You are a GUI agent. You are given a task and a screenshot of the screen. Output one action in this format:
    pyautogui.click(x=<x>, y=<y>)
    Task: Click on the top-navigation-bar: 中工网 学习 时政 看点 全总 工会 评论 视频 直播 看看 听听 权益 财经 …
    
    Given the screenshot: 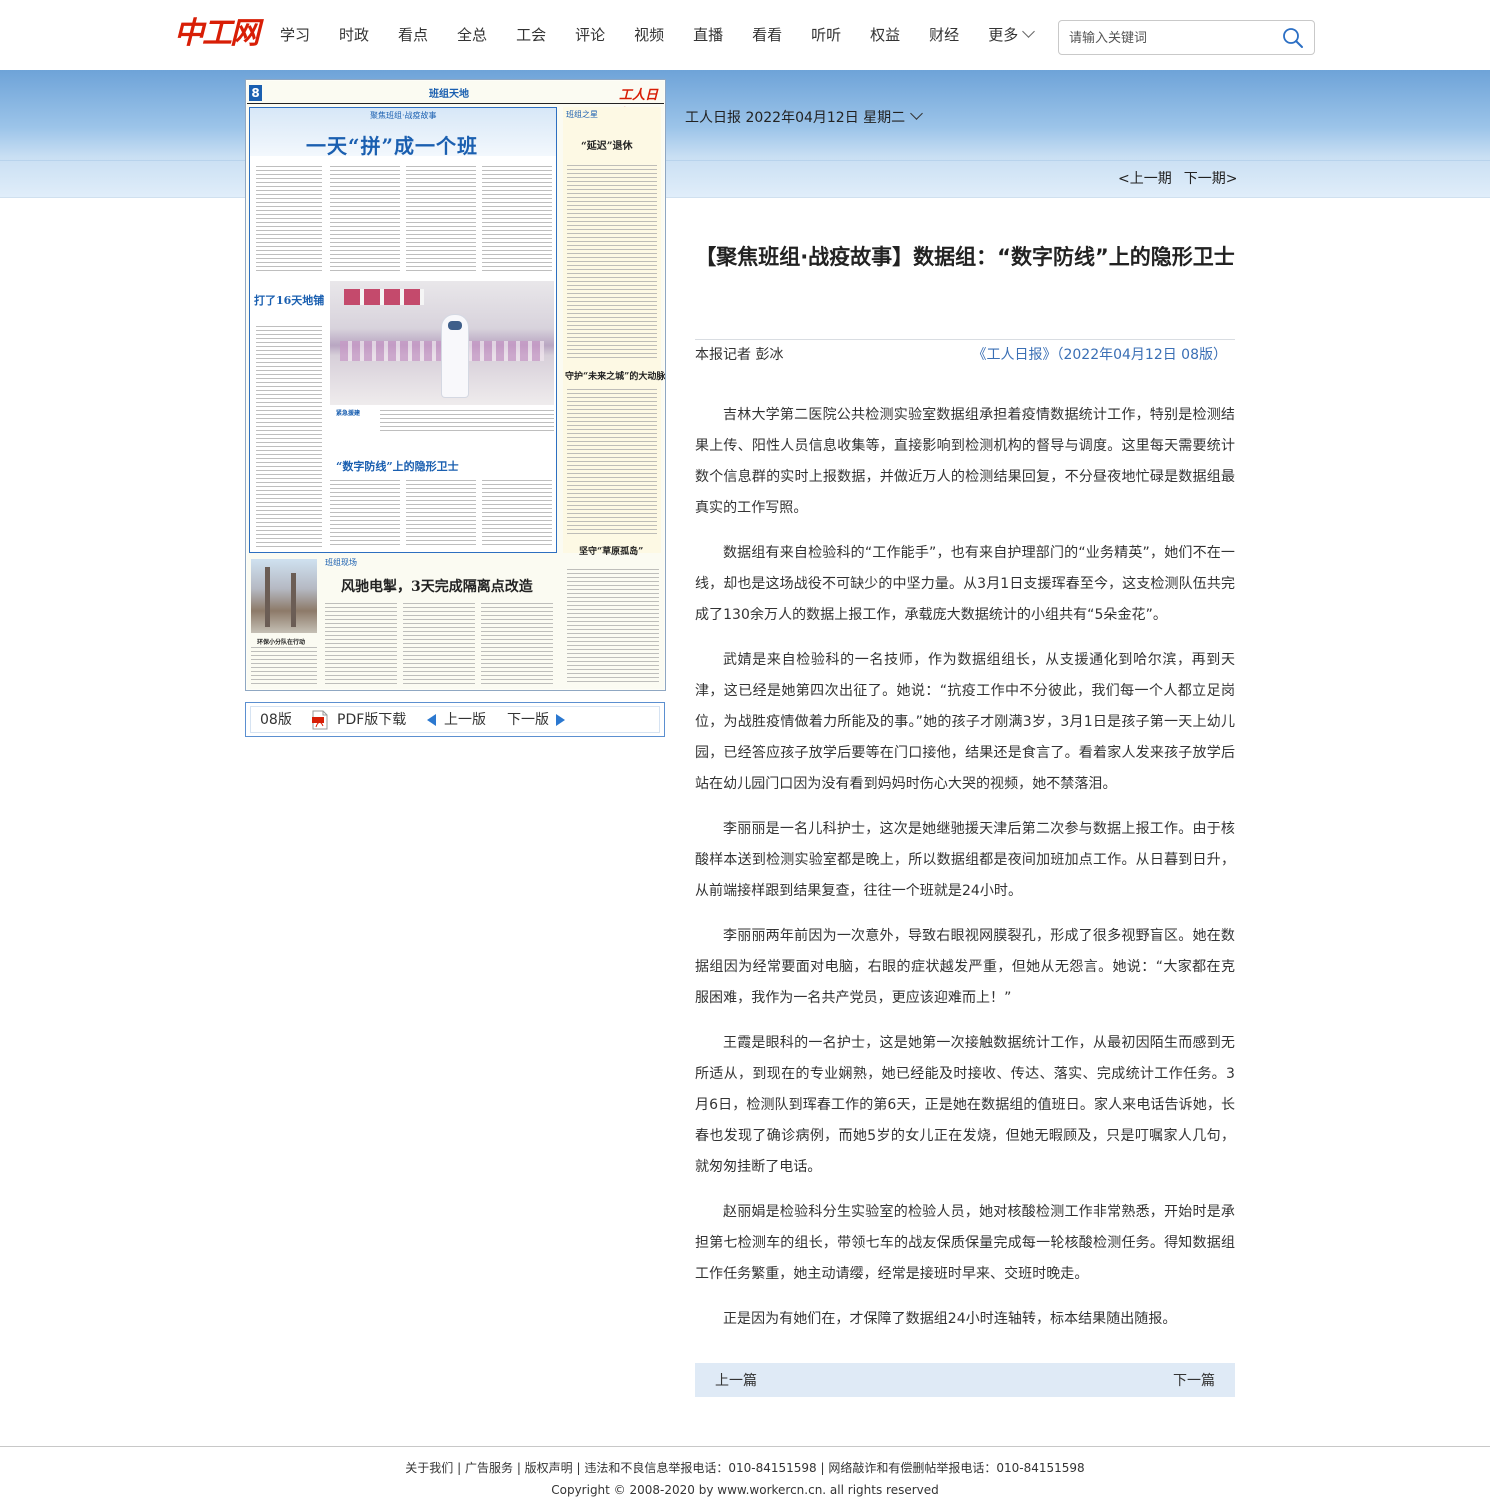 What is the action you would take?
    pyautogui.click(x=745, y=35)
    